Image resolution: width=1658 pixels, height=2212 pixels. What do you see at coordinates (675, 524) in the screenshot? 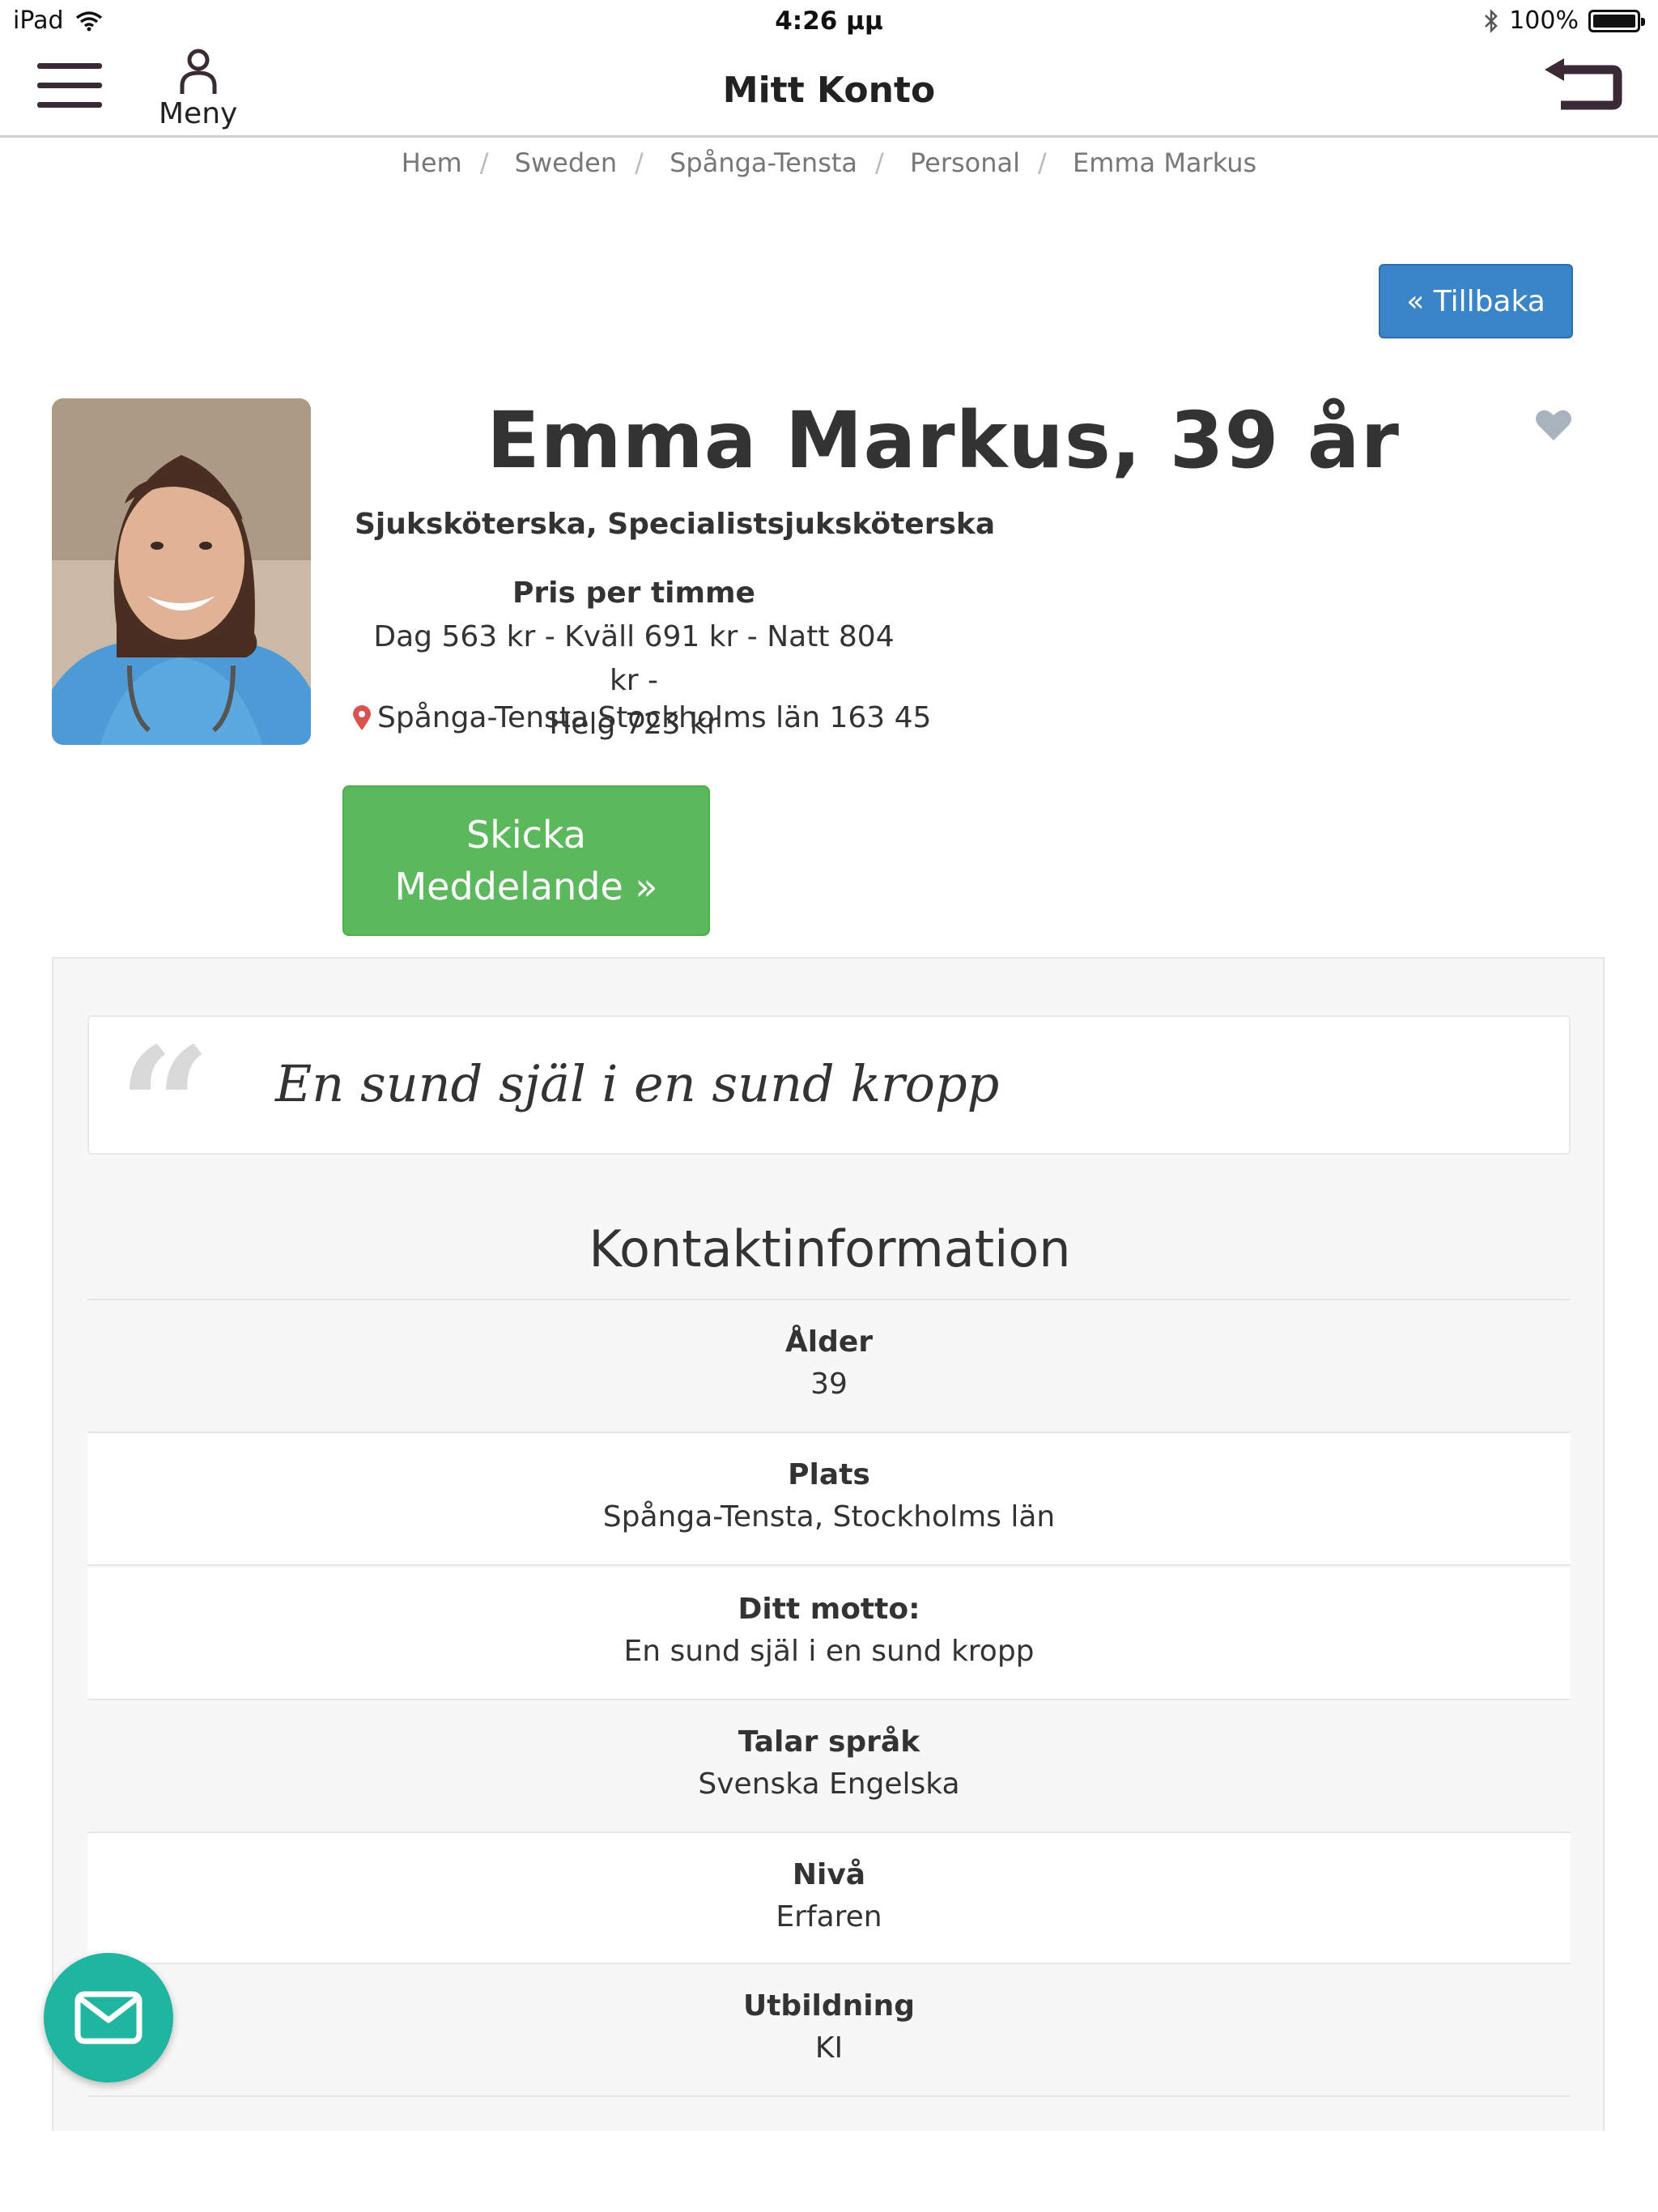
I see `profession: Sjuksköterska, Specialistsjuksköterska` at bounding box center [675, 524].